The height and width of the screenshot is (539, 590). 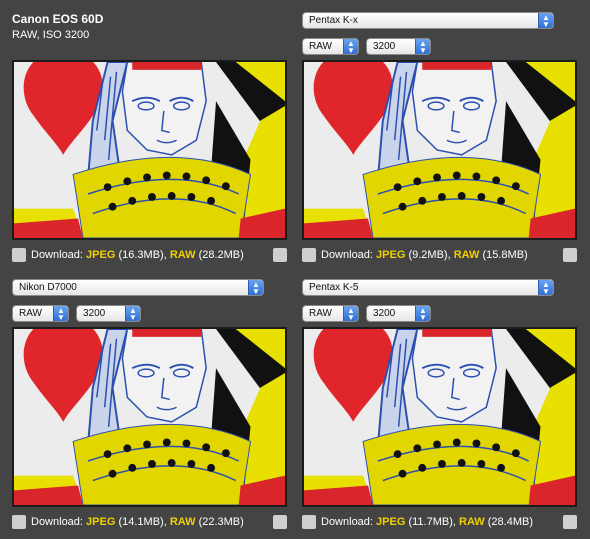 I want to click on camera-select: Pentax K-5 ▲ ▼, so click(x=428, y=287).